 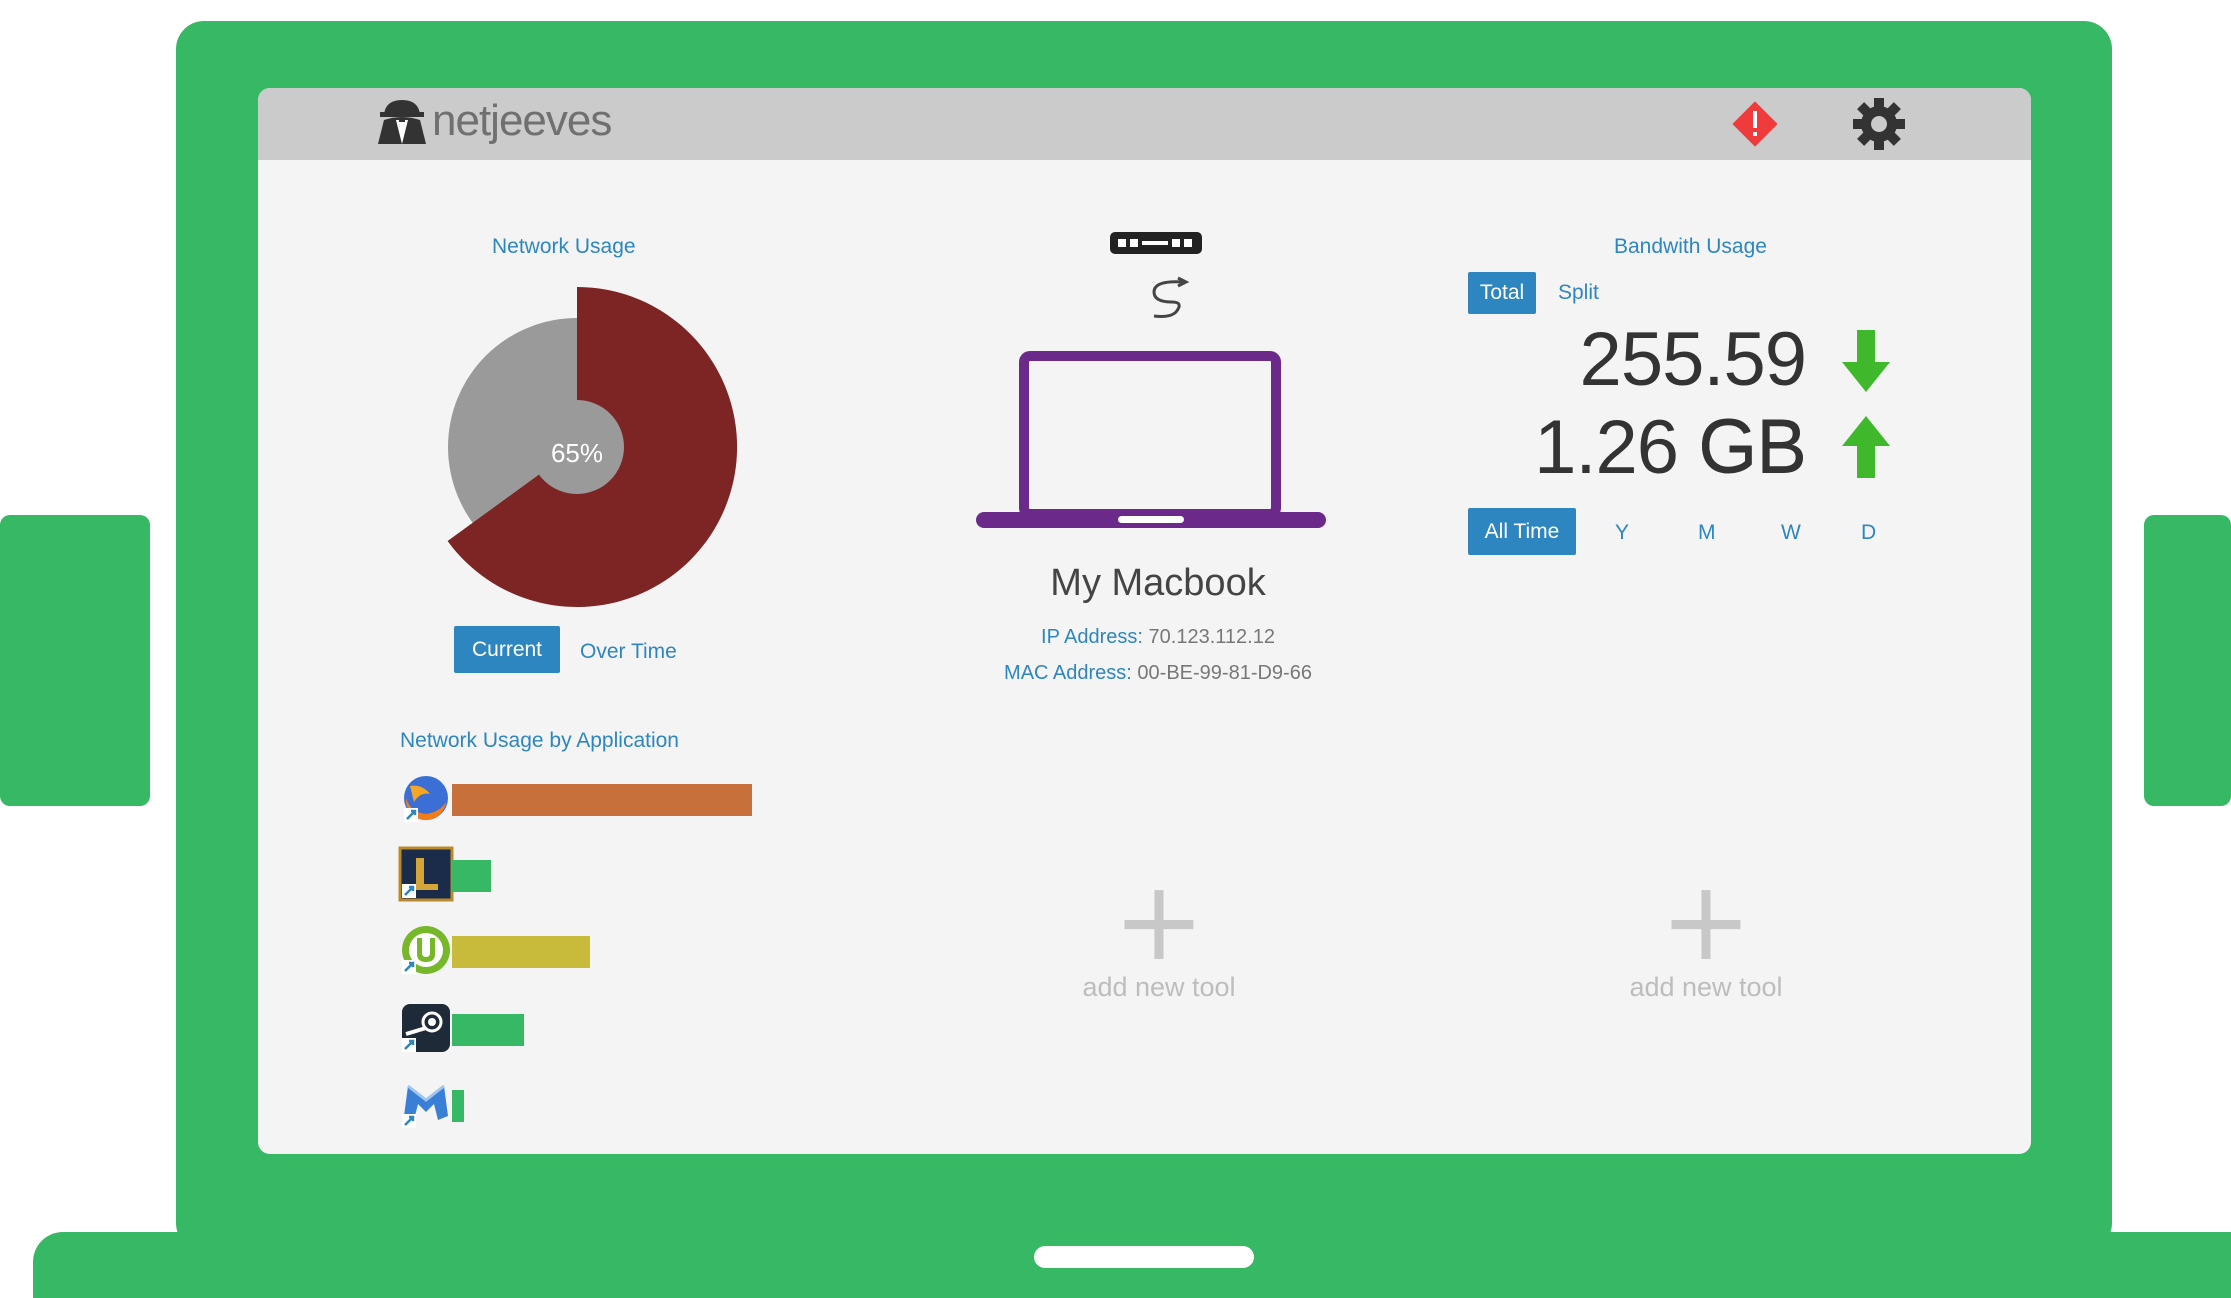 What do you see at coordinates (1622, 533) in the screenshot?
I see `range-year: Y` at bounding box center [1622, 533].